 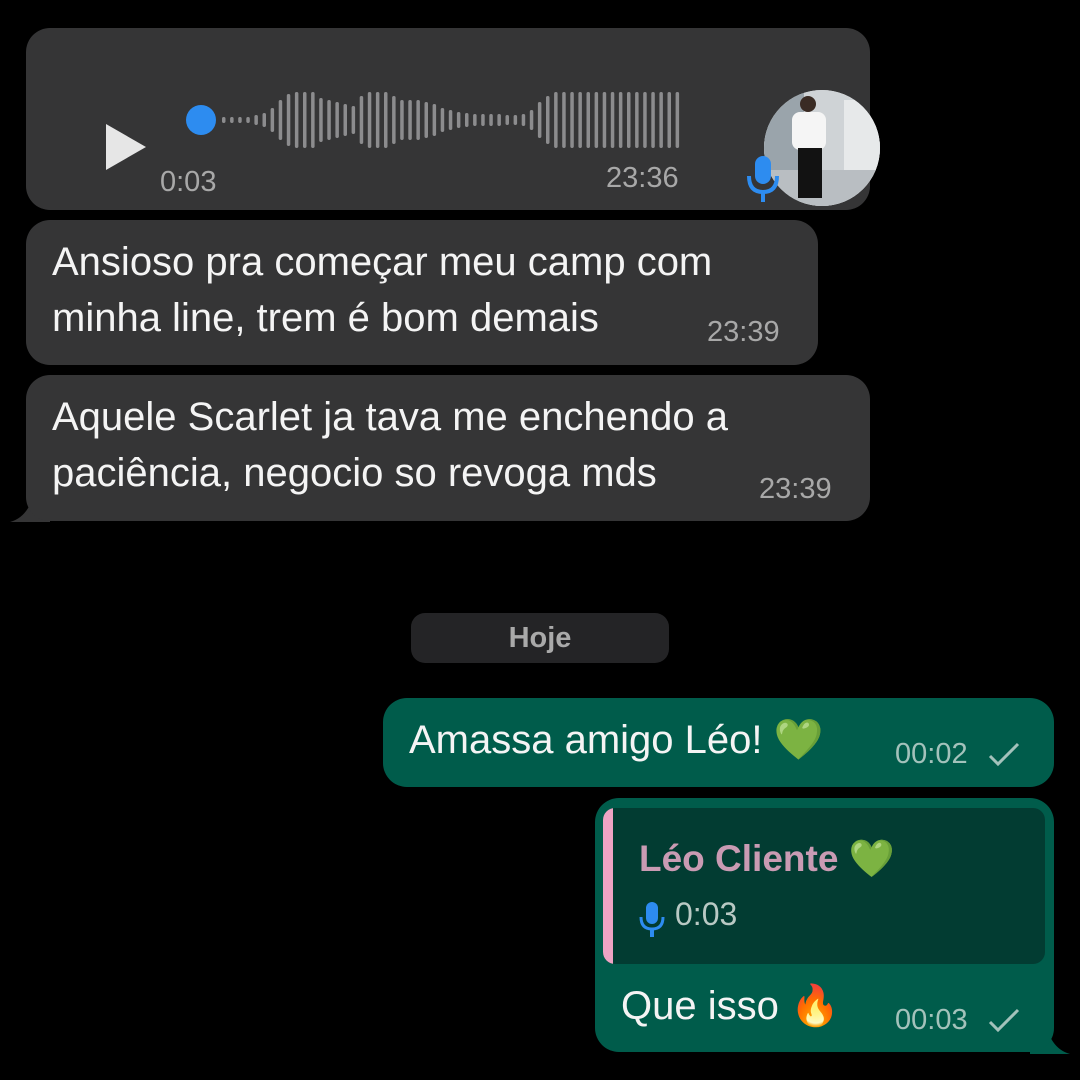 What do you see at coordinates (931, 1020) in the screenshot?
I see `message-time: 00:03` at bounding box center [931, 1020].